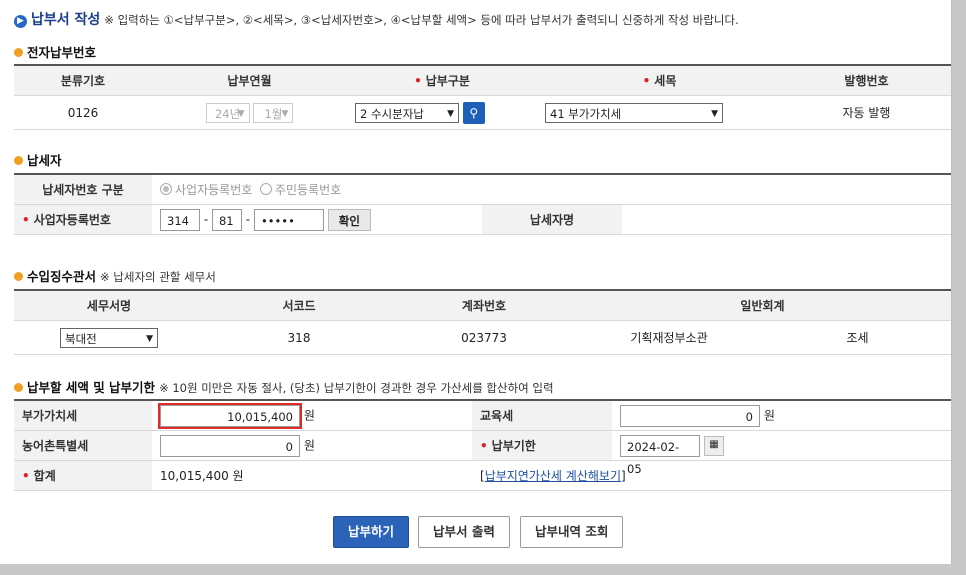  I want to click on section-title-collecting-office: 수입징수관서 ※ 납세자의 관할 세무서, so click(115, 275).